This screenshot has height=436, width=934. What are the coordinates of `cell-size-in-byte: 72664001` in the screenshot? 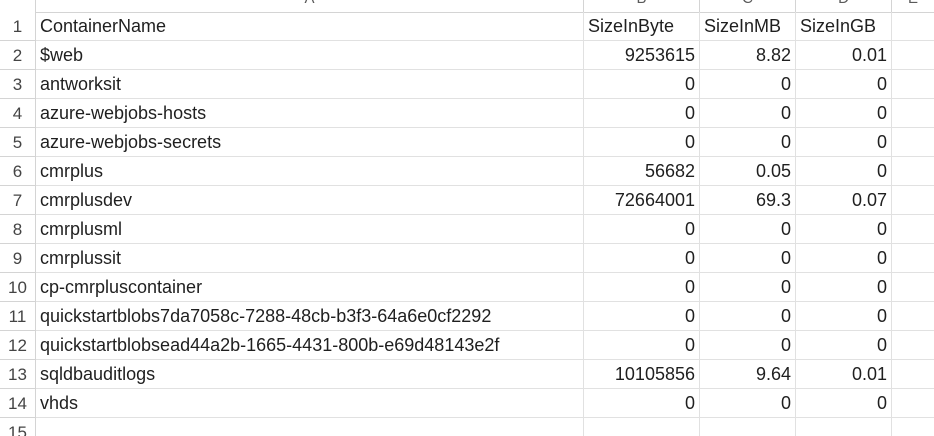 It's located at (642, 200).